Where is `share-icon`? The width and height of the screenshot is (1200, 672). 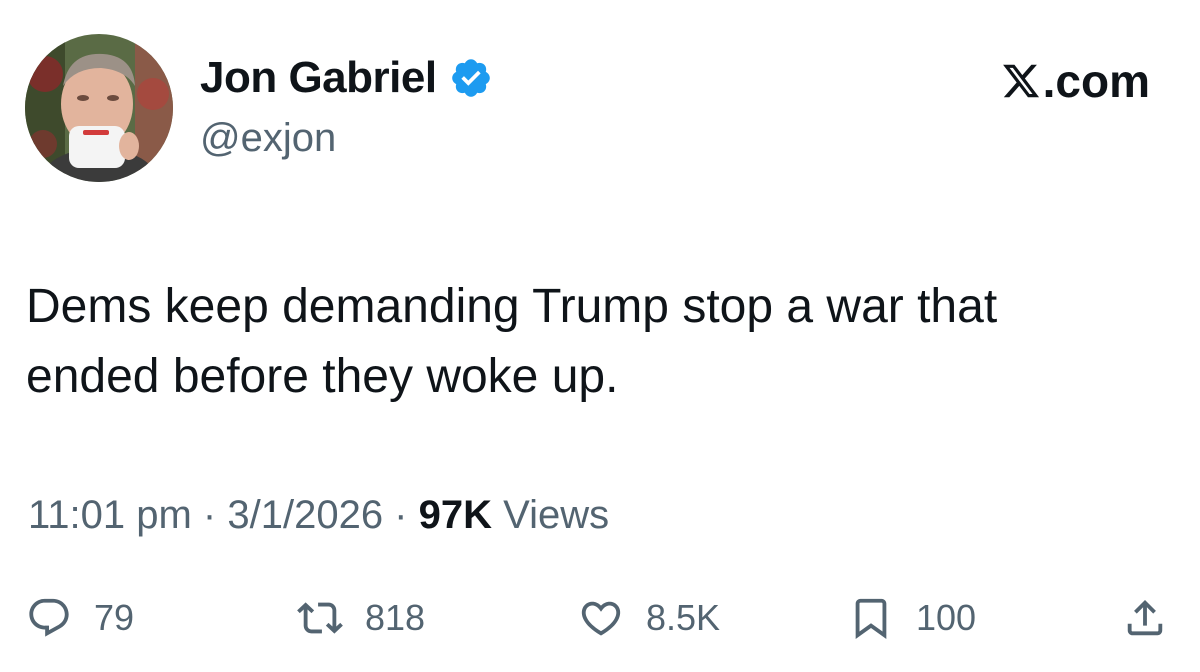
share-icon is located at coordinates (1145, 617).